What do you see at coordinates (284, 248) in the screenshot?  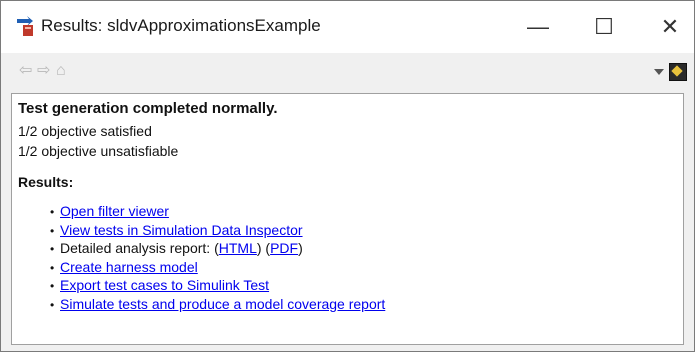 I see `report-pdf-link: PDF` at bounding box center [284, 248].